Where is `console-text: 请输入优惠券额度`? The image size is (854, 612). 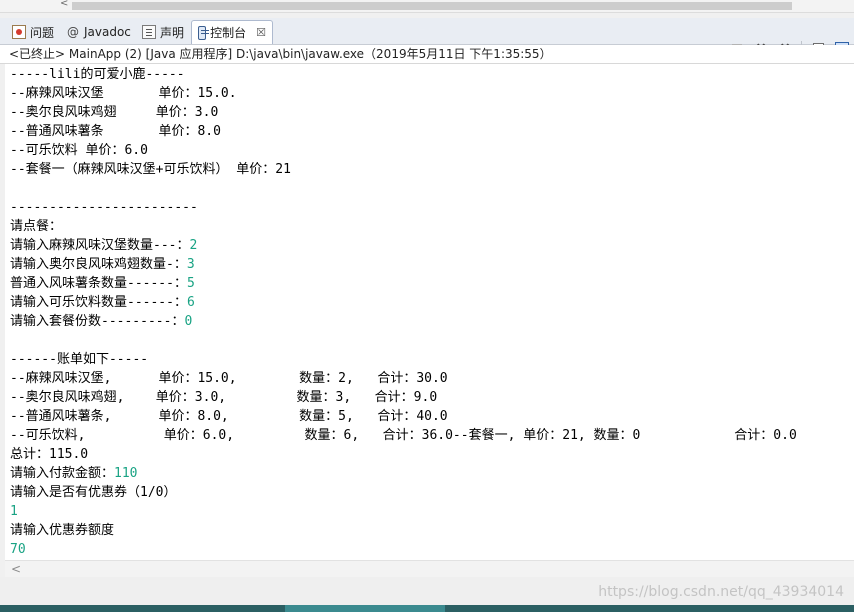 console-text: 请输入优惠券额度 is located at coordinates (62, 530).